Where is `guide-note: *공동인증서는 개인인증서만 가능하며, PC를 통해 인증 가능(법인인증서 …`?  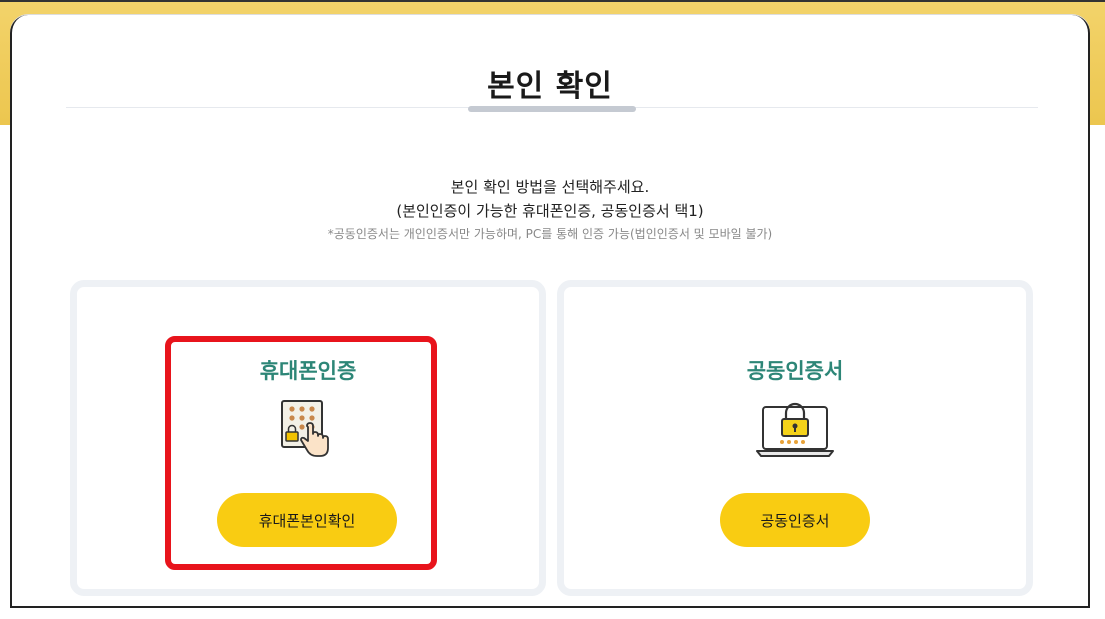
guide-note: *공동인증서는 개인인증서만 가능하며, PC를 통해 인증 가능(법인인증서 … is located at coordinates (550, 234).